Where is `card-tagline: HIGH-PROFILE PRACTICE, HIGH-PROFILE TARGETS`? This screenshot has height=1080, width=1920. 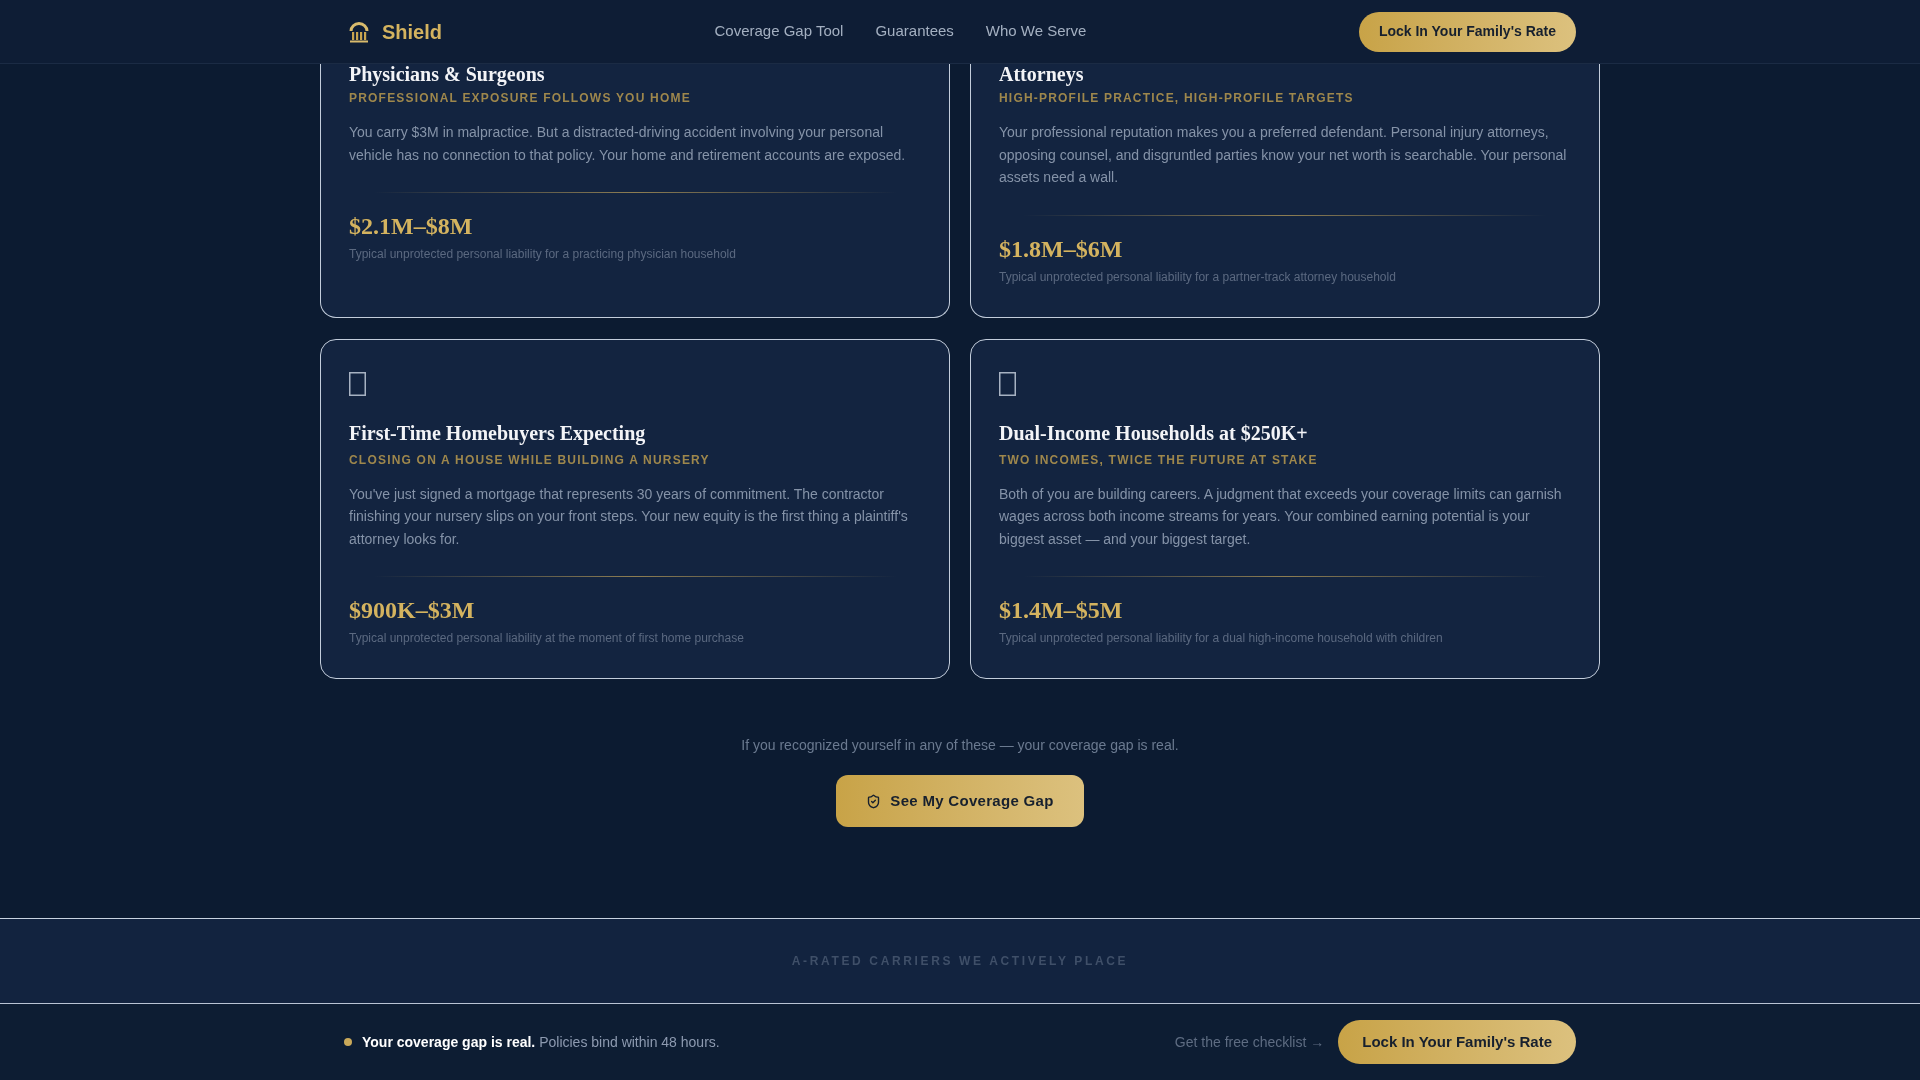
card-tagline: HIGH-PROFILE PRACTICE, HIGH-PROFILE TARGETS is located at coordinates (1177, 98).